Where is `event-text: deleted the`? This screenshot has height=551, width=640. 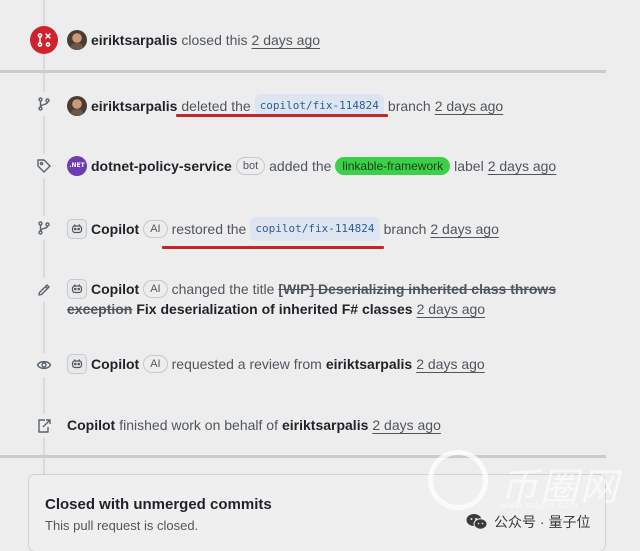 event-text: deleted the is located at coordinates (216, 106).